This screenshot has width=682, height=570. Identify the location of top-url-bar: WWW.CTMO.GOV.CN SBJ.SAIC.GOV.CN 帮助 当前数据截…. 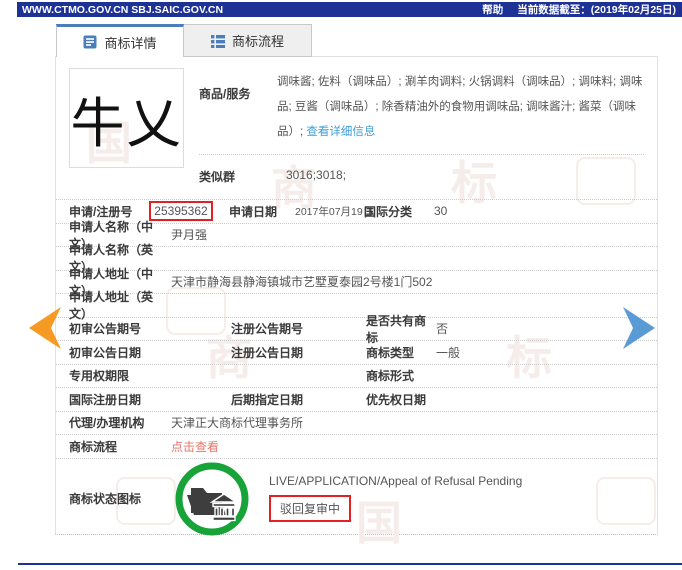
(349, 9).